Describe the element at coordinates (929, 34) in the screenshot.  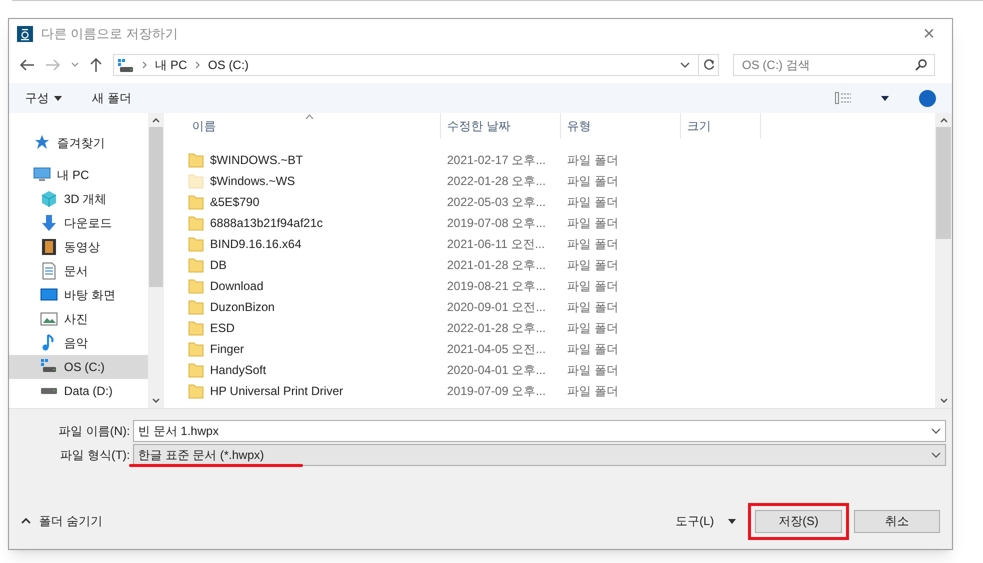
I see `close-button: ×` at that location.